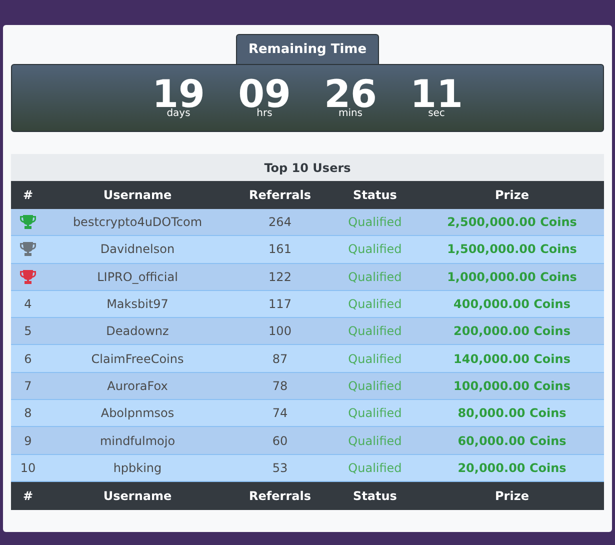 The height and width of the screenshot is (545, 615). I want to click on username-cell-text: AuroraFox, so click(137, 386).